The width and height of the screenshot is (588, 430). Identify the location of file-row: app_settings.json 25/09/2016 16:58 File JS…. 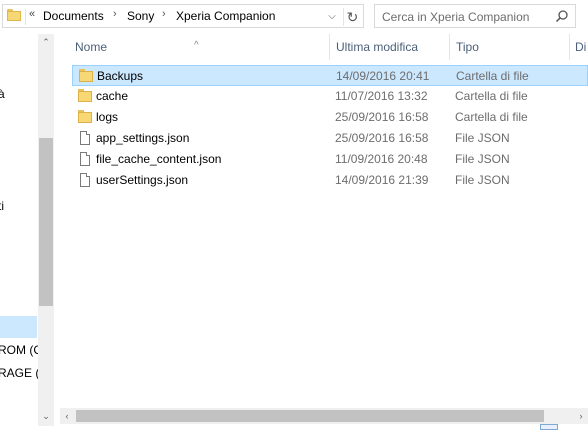
(330, 138).